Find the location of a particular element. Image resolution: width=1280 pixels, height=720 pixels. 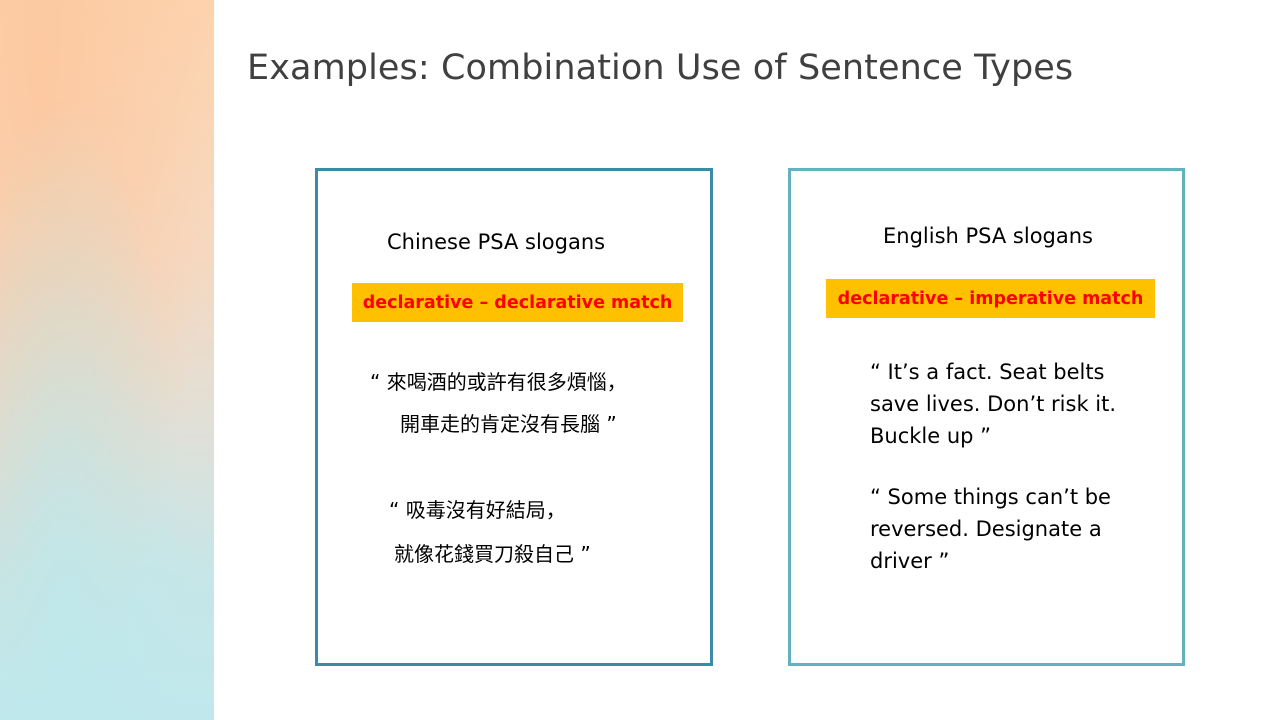

card-heading-english: English PSA slogans is located at coordinates (988, 236).